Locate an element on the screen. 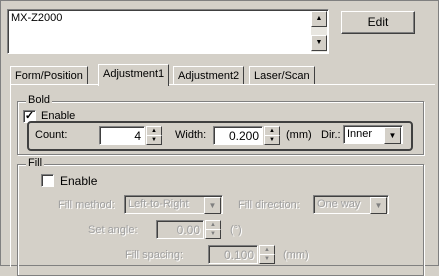 The height and width of the screenshot is (276, 439). set-angle-input: 0.00 is located at coordinates (180, 229).